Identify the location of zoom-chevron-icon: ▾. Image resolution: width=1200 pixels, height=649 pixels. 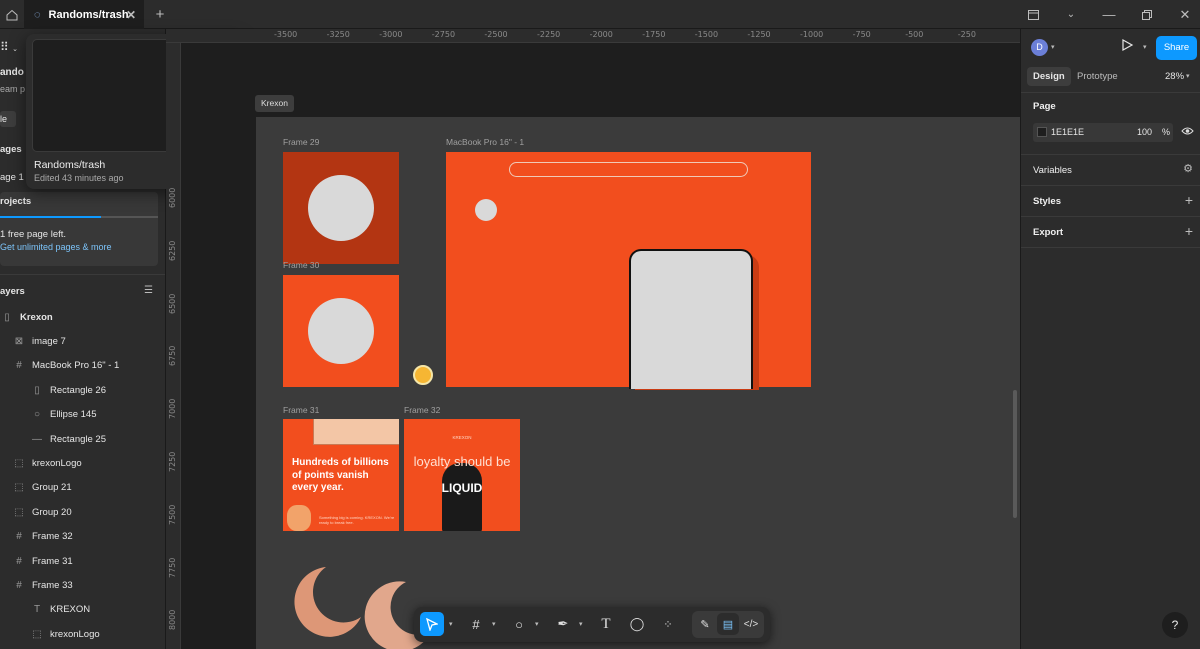
(1188, 76).